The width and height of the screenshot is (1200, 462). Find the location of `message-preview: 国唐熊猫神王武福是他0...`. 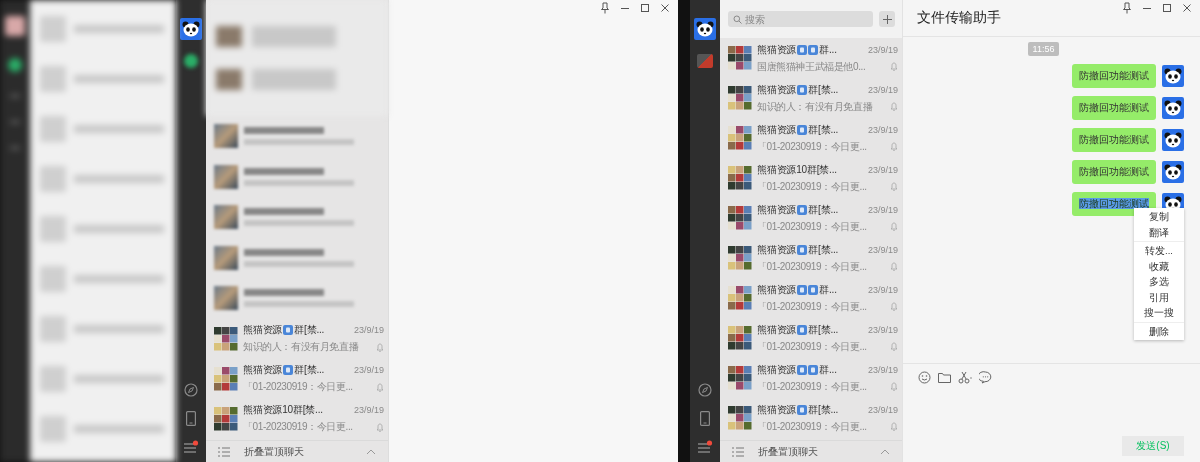

message-preview: 国唐熊猫神王武福是他0... is located at coordinates (811, 66).